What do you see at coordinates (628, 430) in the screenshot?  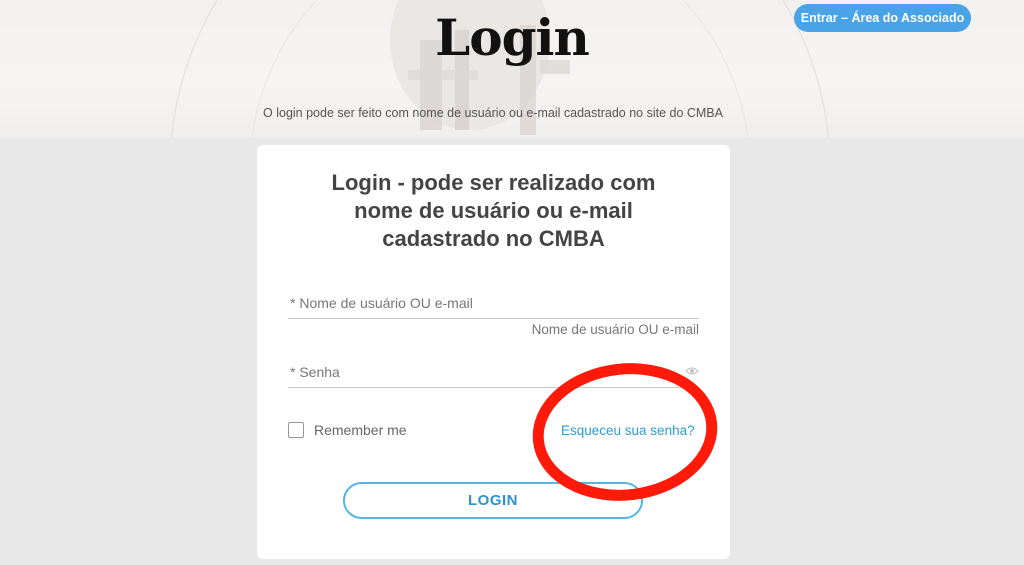 I see `forgot-password-link: Esqueceu sua senha?` at bounding box center [628, 430].